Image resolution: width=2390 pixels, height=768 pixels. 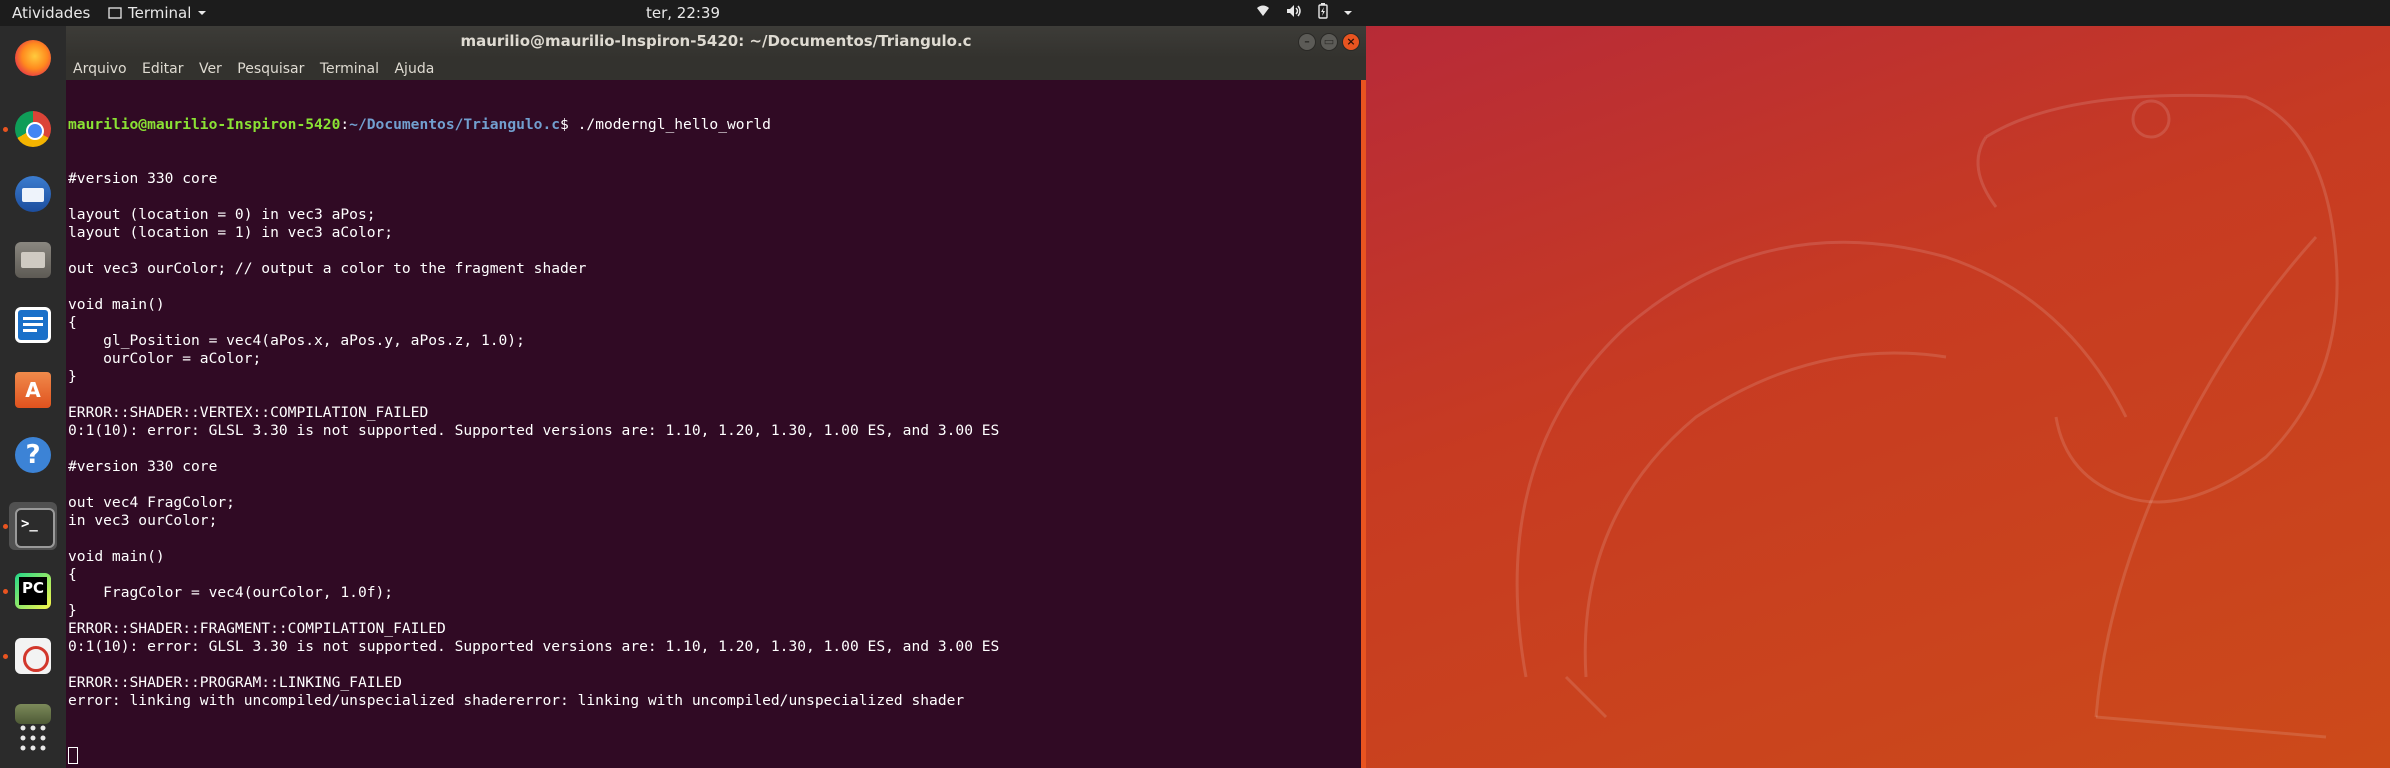 What do you see at coordinates (1348, 13) in the screenshot?
I see `chevron-down-icon` at bounding box center [1348, 13].